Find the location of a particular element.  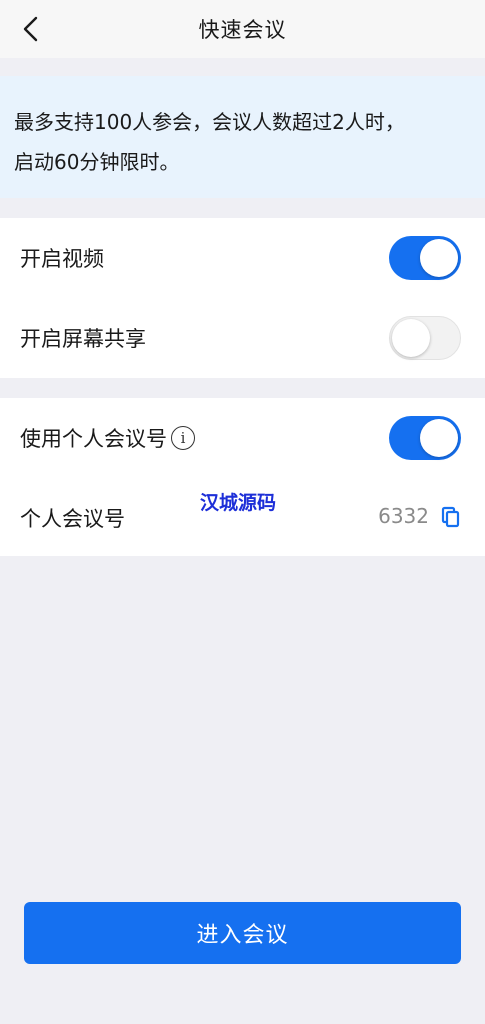

screen-share-toggle is located at coordinates (425, 338).